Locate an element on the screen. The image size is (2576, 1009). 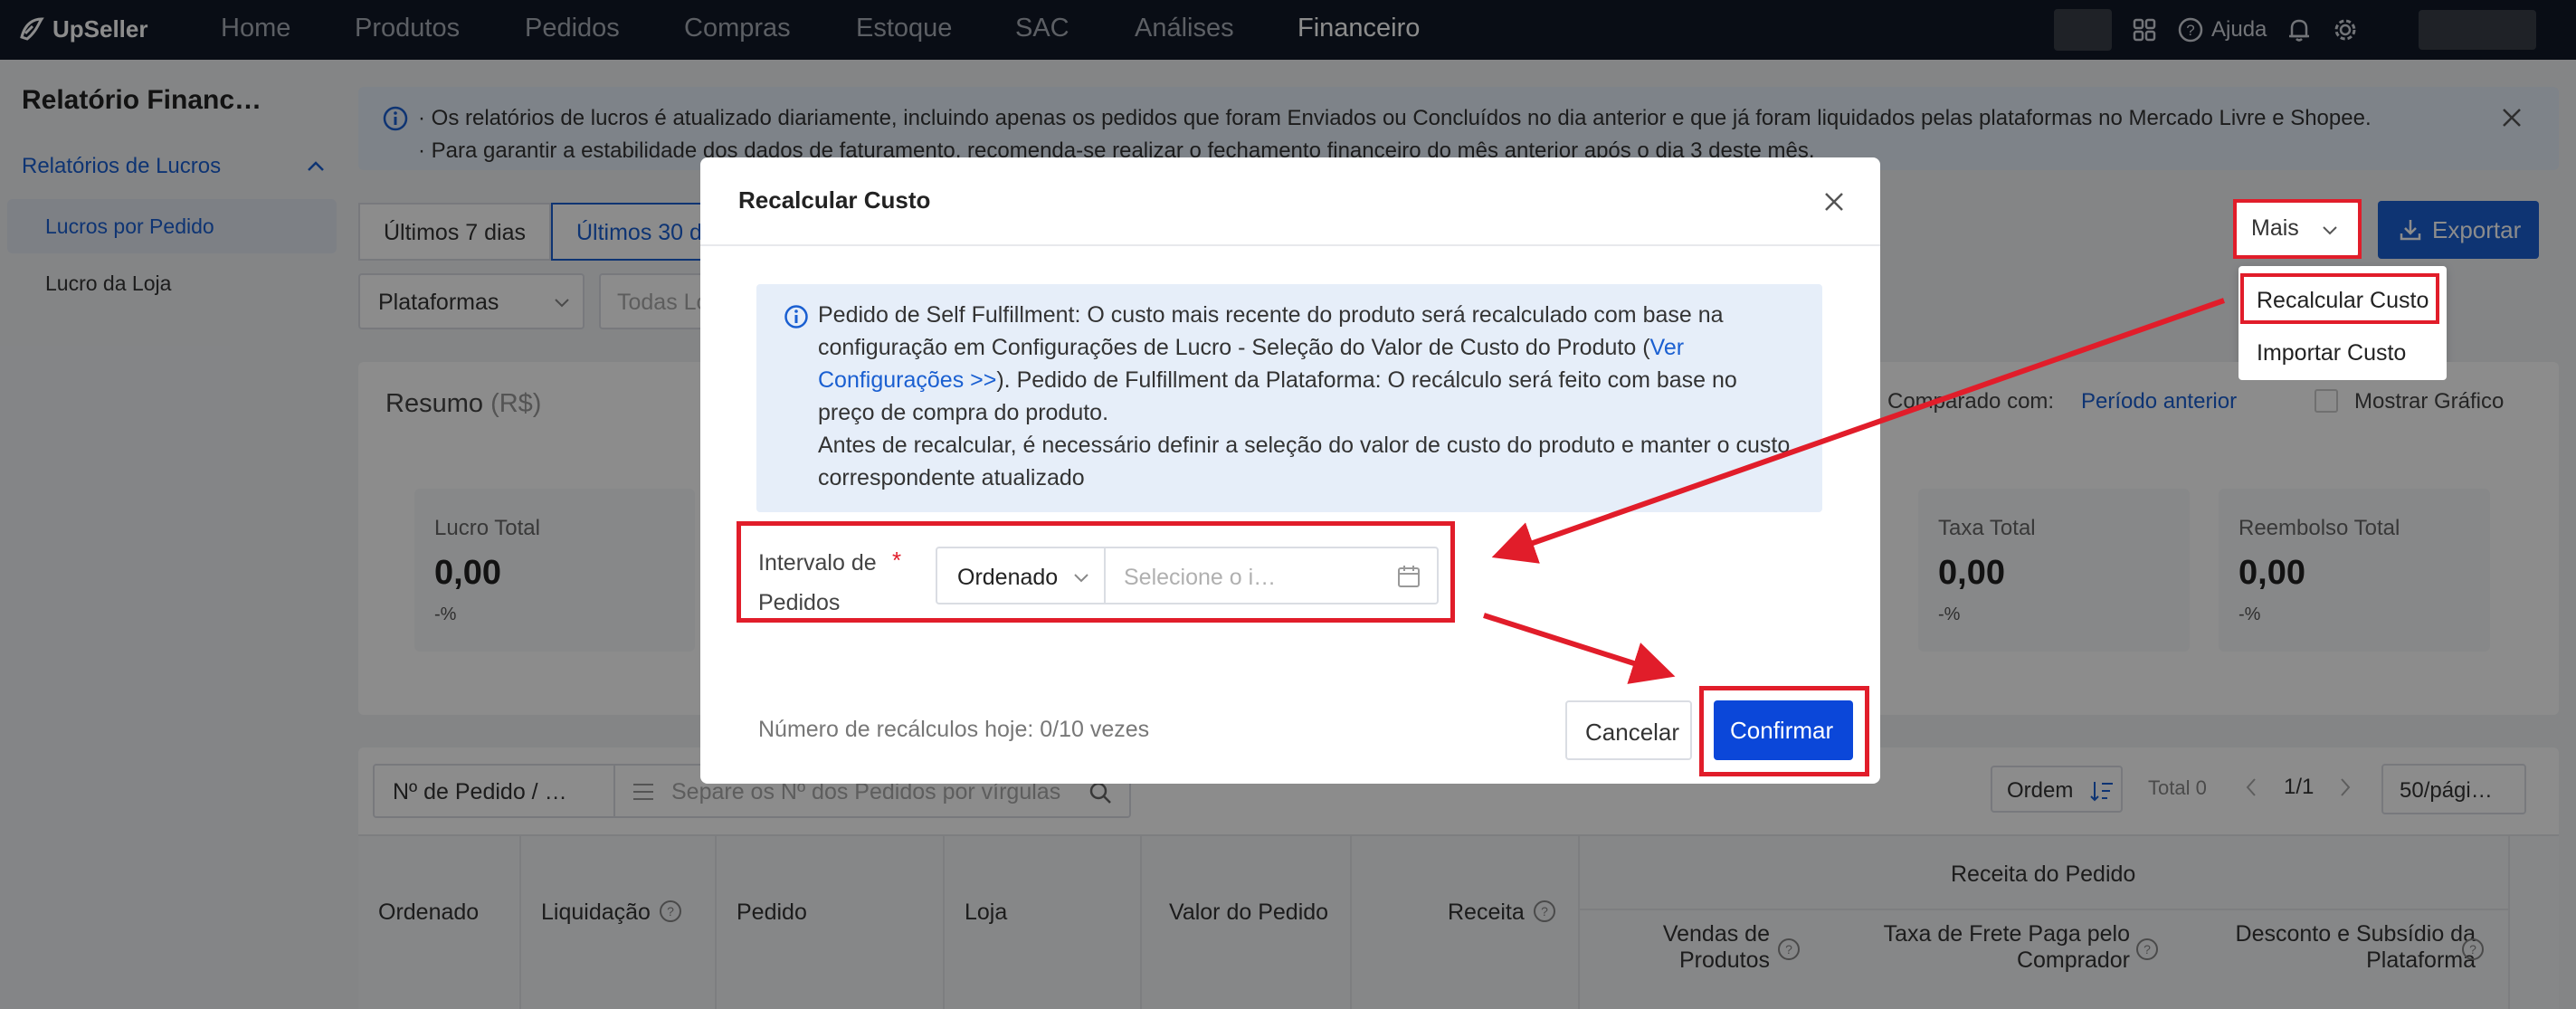
annotation-highlight-more is located at coordinates (2297, 229).